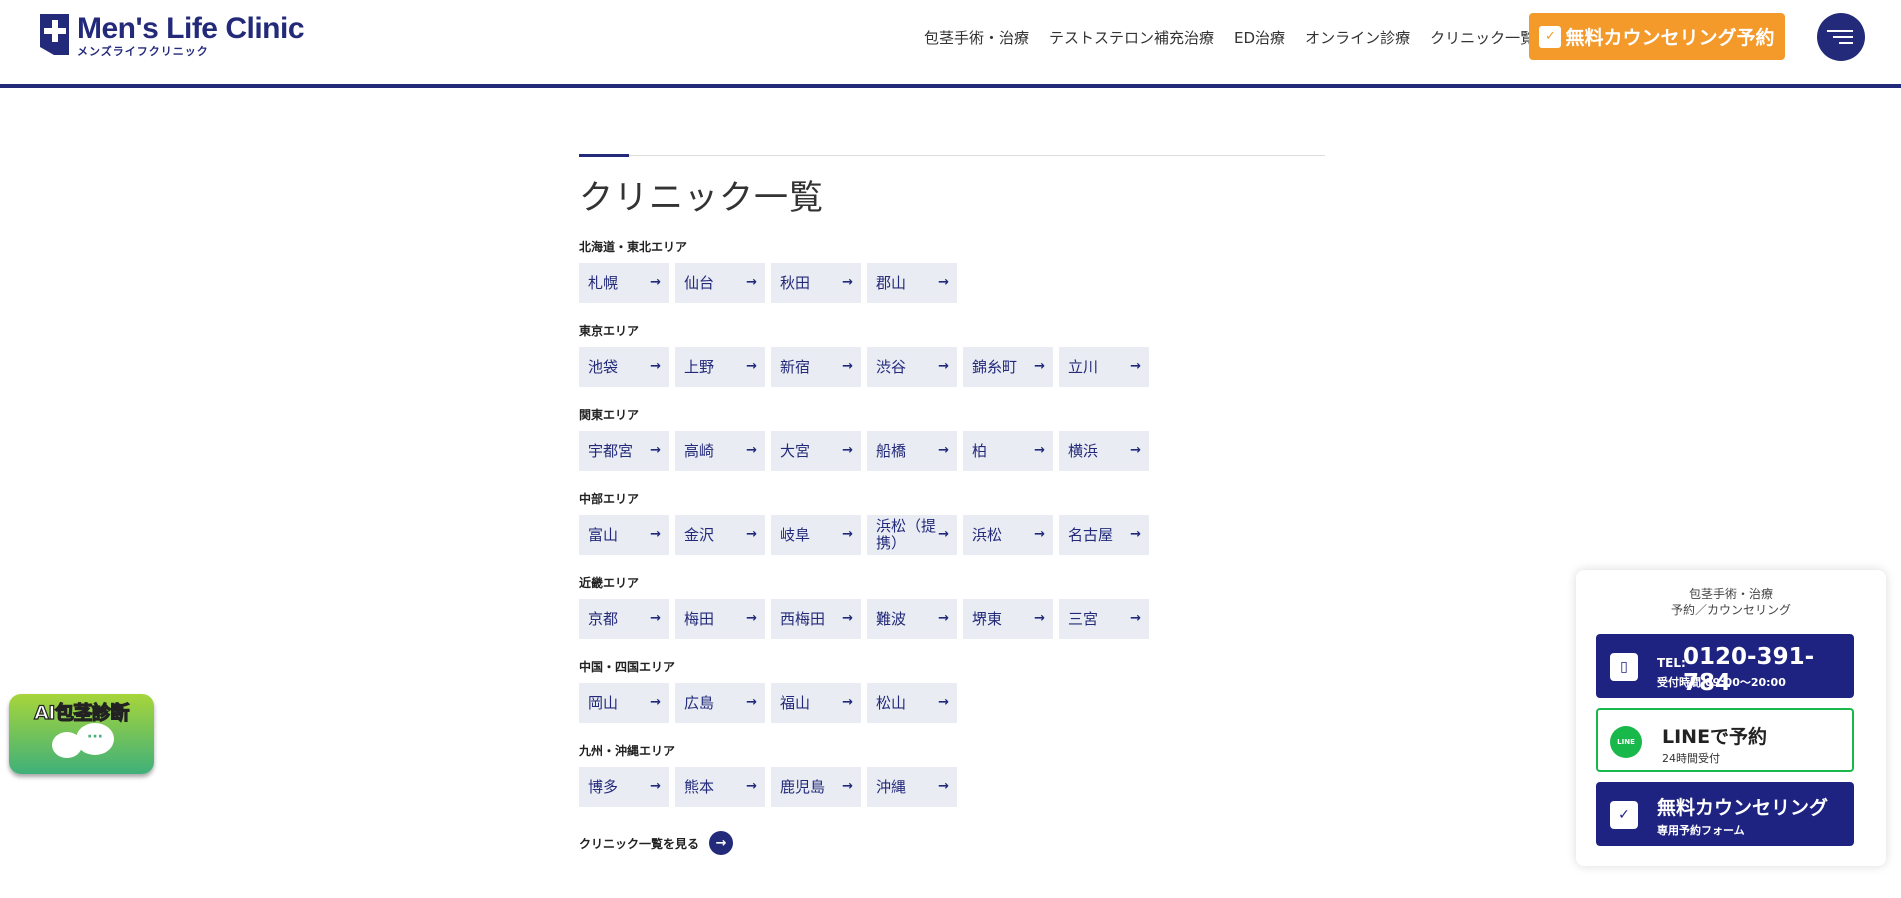 The image size is (1901, 898). What do you see at coordinates (816, 619) in the screenshot?
I see `clinic-link: 西梅田 →` at bounding box center [816, 619].